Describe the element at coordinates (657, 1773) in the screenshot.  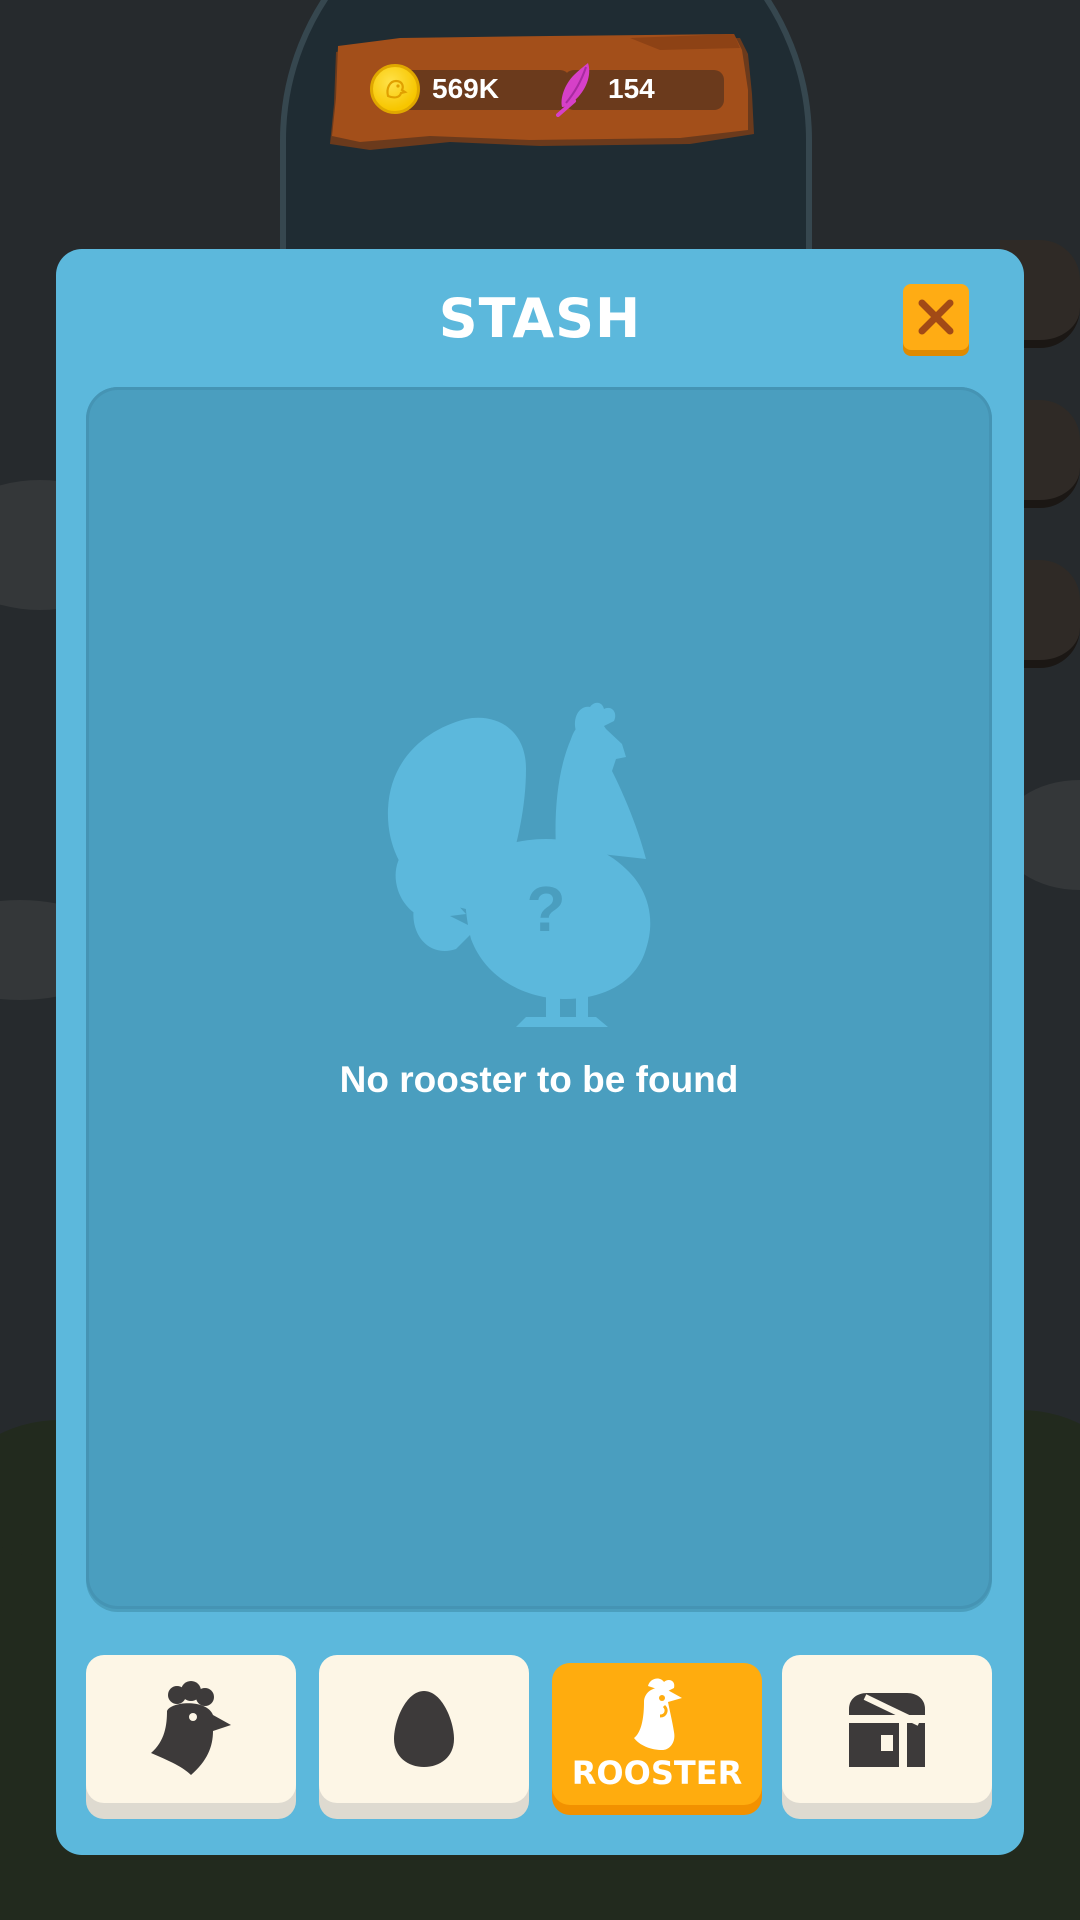
I see `tab-rooster-label: ROOSTER` at that location.